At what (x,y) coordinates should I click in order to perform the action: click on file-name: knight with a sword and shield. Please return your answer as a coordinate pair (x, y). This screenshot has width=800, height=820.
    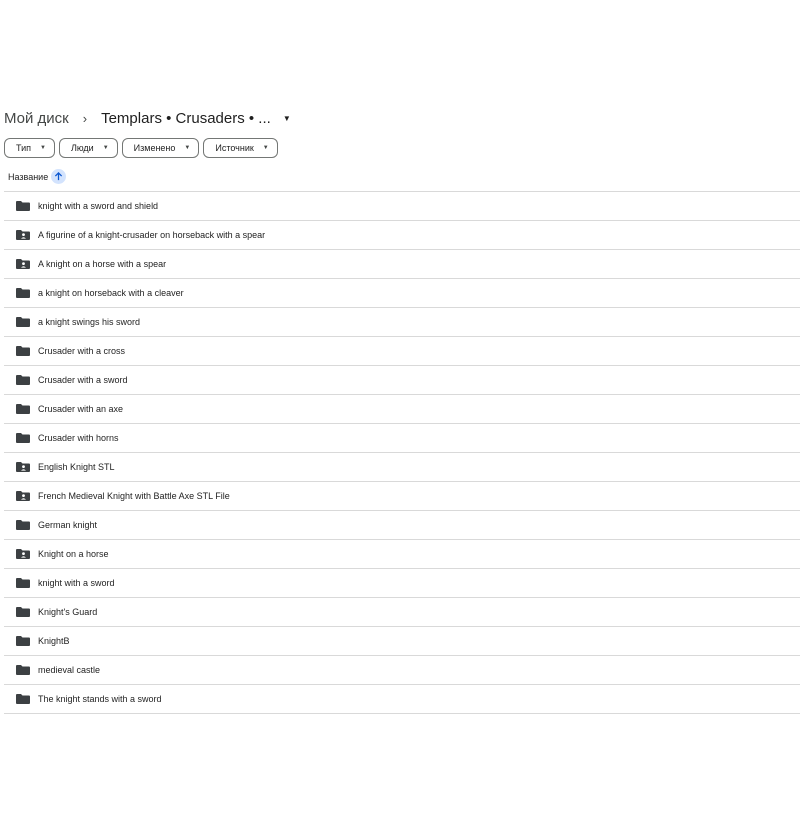
    Looking at the image, I should click on (98, 206).